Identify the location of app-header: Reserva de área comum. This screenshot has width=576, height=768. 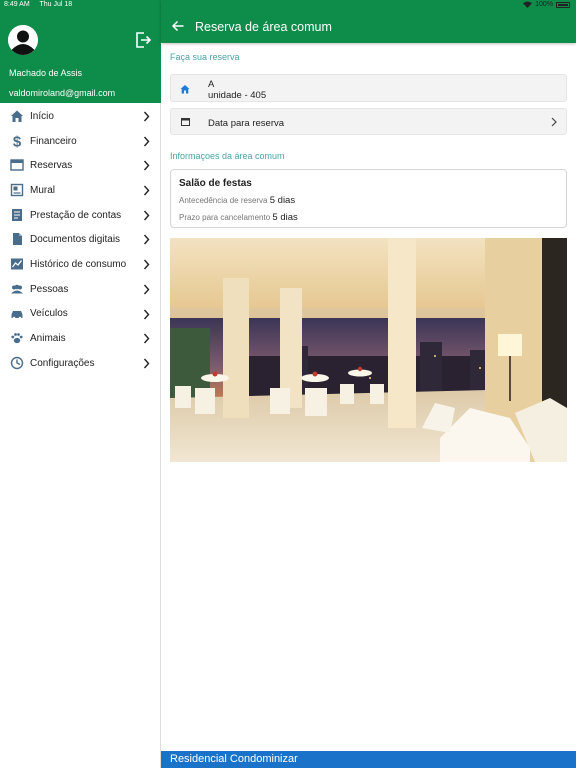
(368, 21).